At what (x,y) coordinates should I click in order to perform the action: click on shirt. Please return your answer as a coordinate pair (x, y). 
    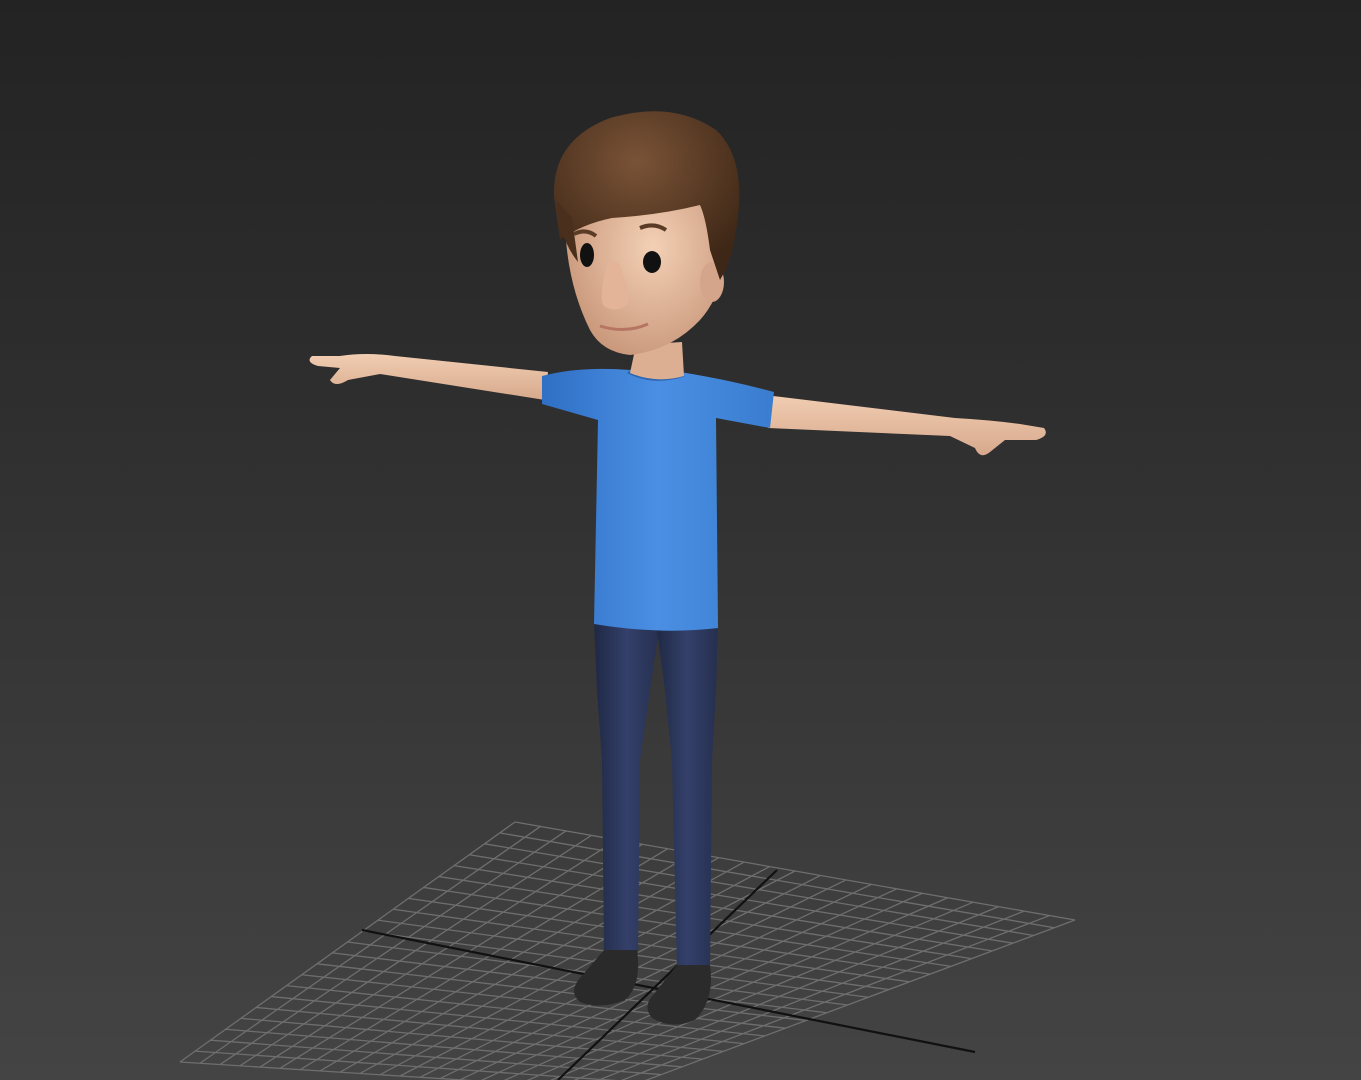
    Looking at the image, I should click on (658, 499).